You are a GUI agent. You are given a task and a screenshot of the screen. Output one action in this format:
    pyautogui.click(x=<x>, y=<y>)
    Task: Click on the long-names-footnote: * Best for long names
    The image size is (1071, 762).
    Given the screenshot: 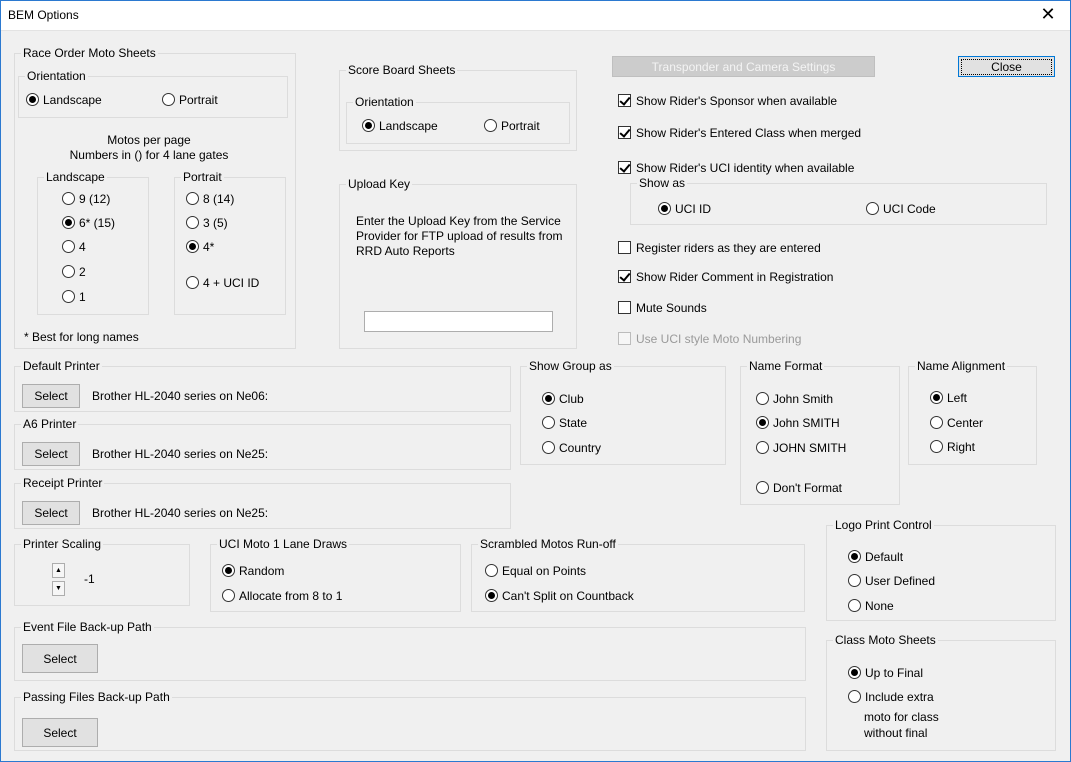 What is the action you would take?
    pyautogui.click(x=81, y=337)
    